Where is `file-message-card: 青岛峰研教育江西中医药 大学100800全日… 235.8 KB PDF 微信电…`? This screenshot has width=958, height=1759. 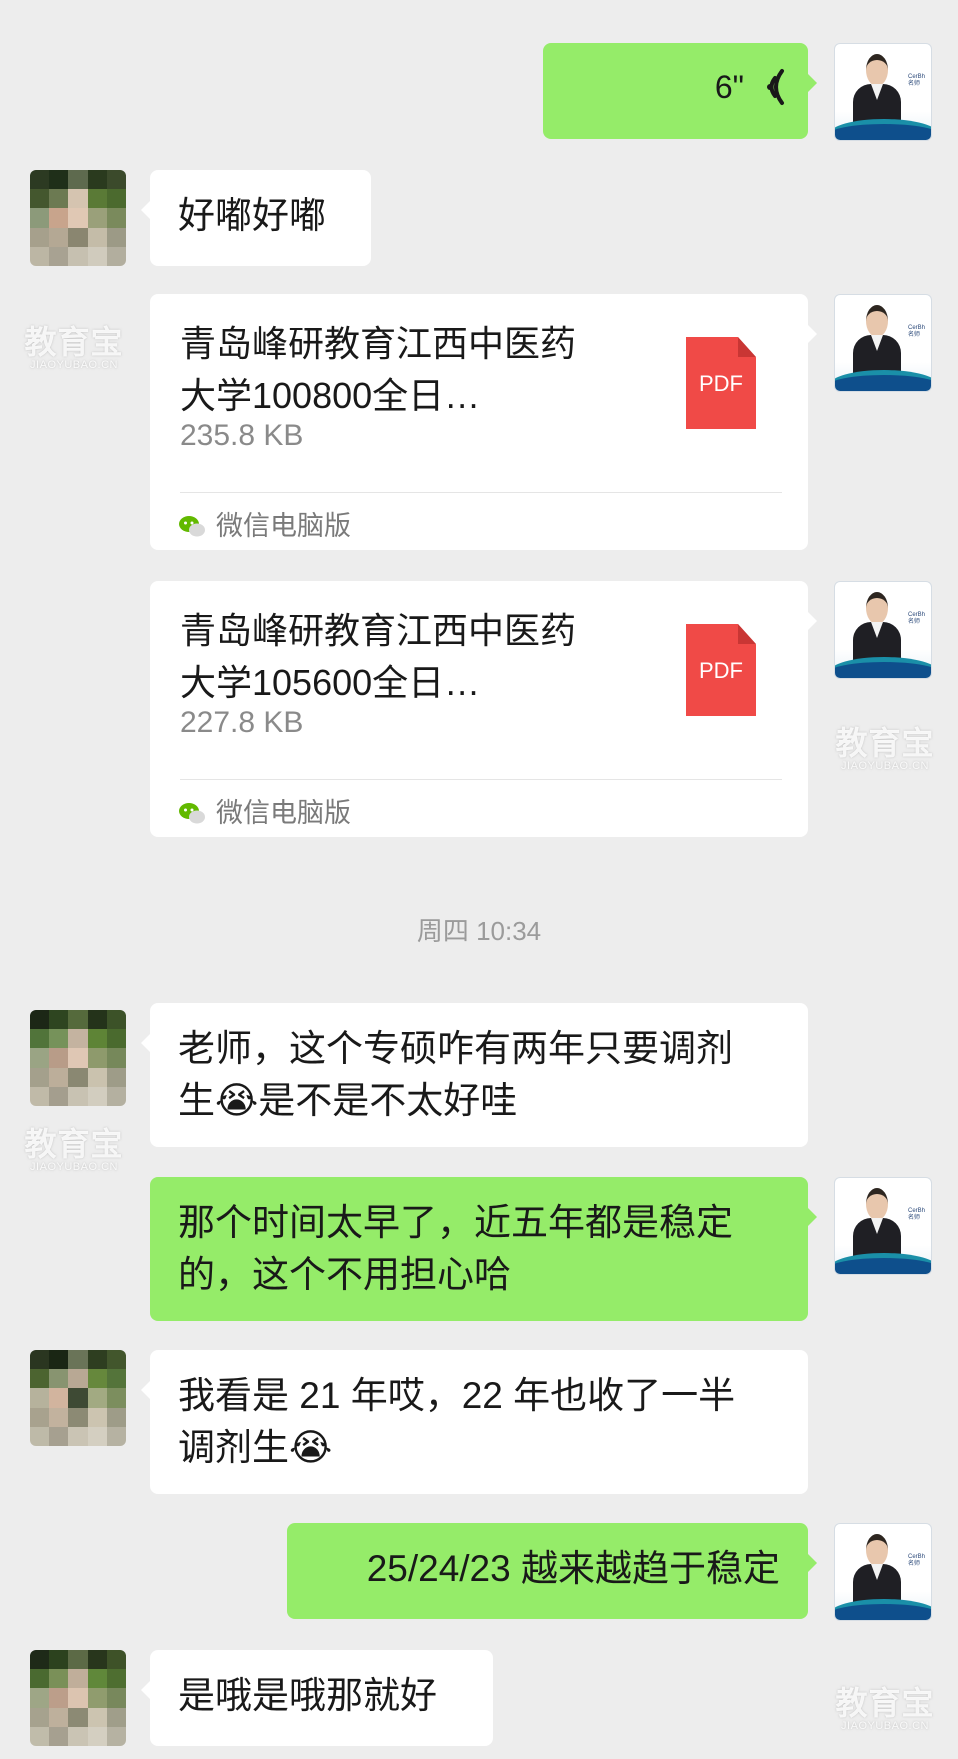
file-message-card: 青岛峰研教育江西中医药 大学100800全日… 235.8 KB PDF 微信电… is located at coordinates (483, 422).